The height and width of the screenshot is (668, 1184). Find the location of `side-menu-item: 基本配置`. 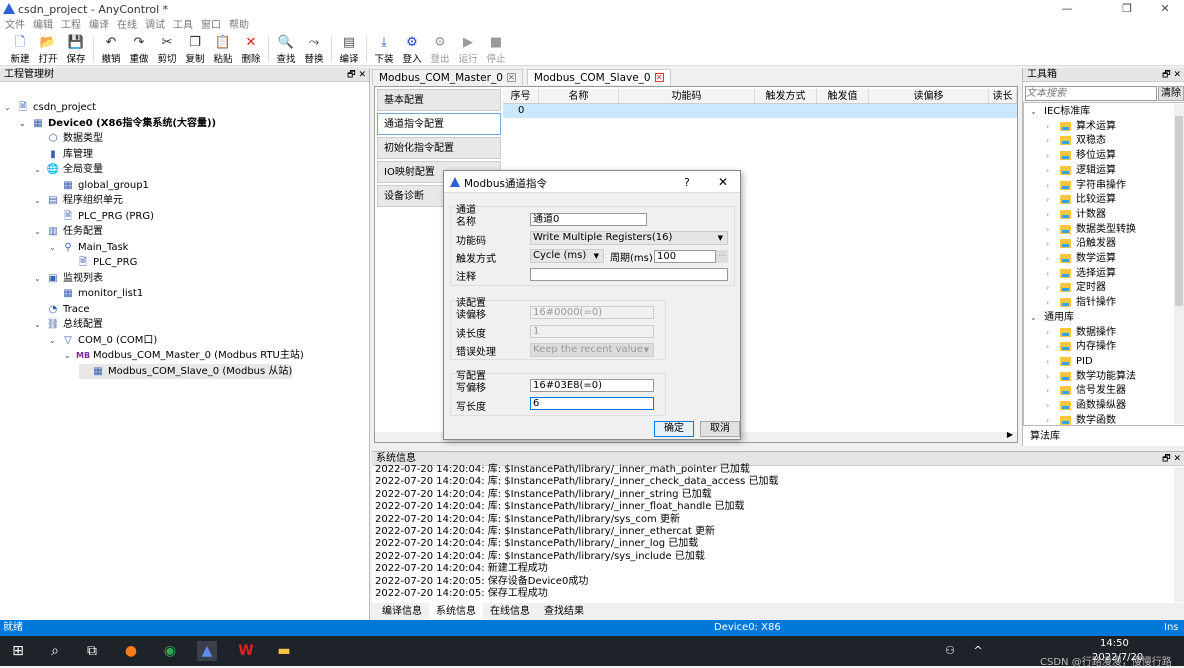

side-menu-item: 基本配置 is located at coordinates (439, 100).